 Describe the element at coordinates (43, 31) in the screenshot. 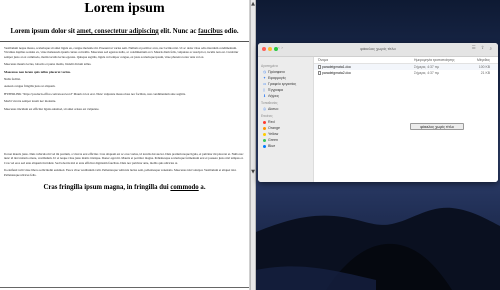

I see `subtitle-text: Lorem ipsum dolor sit` at that location.